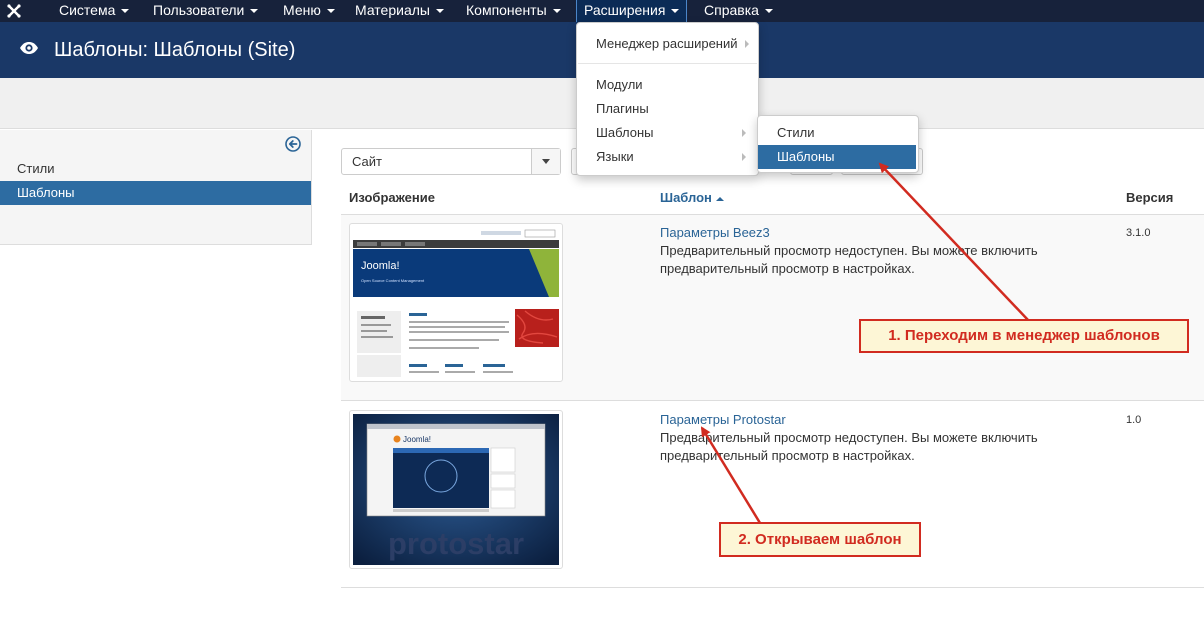 The width and height of the screenshot is (1204, 632). Describe the element at coordinates (667, 63) in the screenshot. I see `menu-divider` at that location.